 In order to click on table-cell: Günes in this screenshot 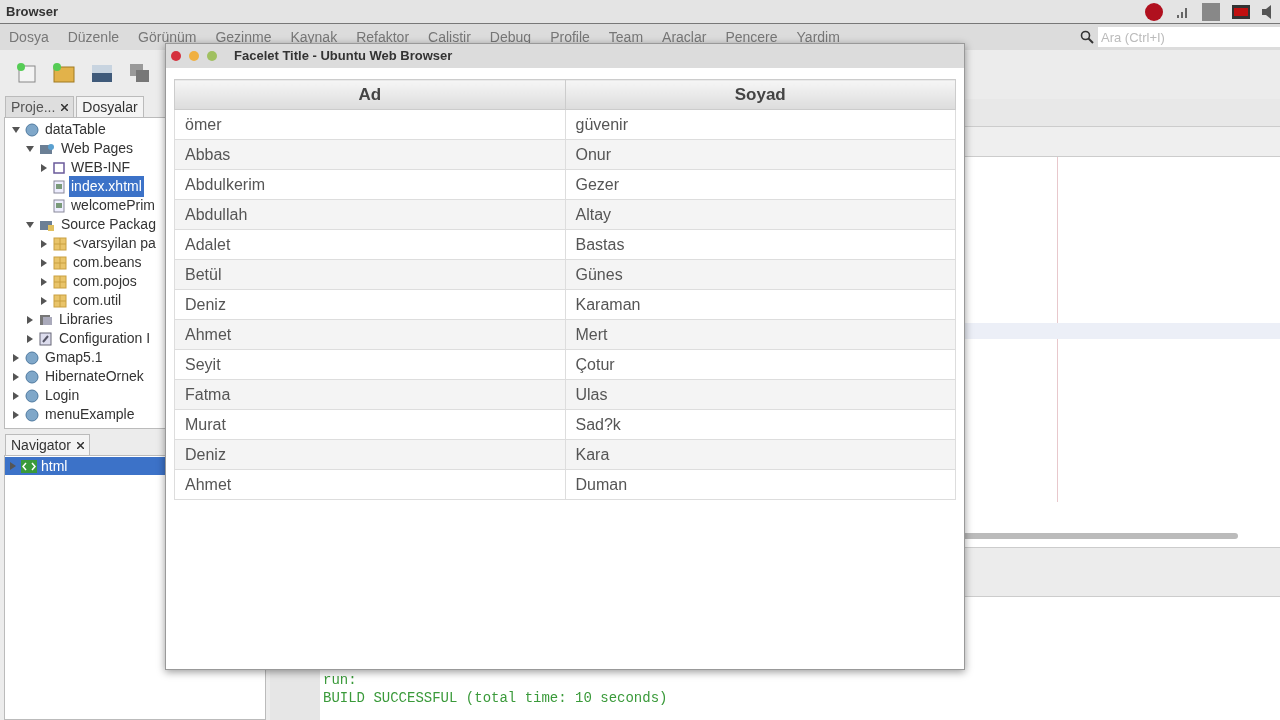, I will do `click(760, 274)`.